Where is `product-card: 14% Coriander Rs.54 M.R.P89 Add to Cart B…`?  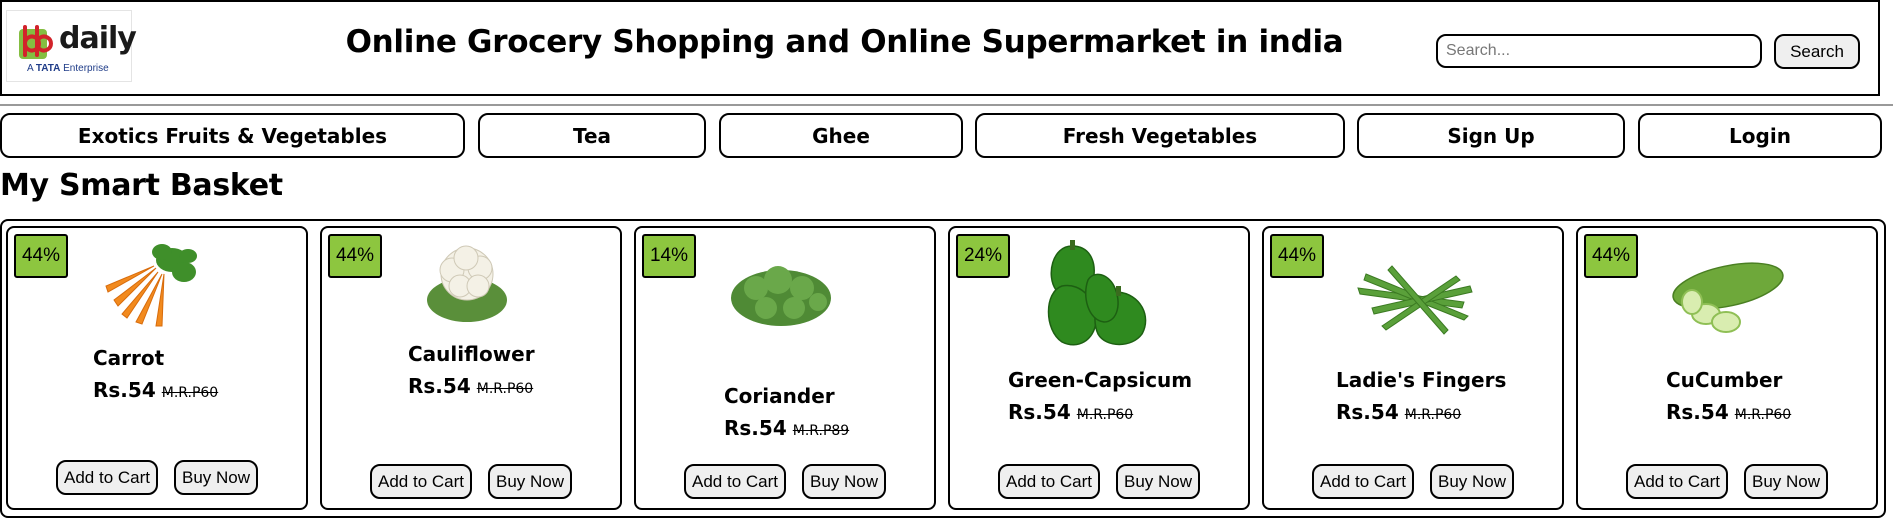 product-card: 14% Coriander Rs.54 M.R.P89 Add to Cart B… is located at coordinates (785, 368).